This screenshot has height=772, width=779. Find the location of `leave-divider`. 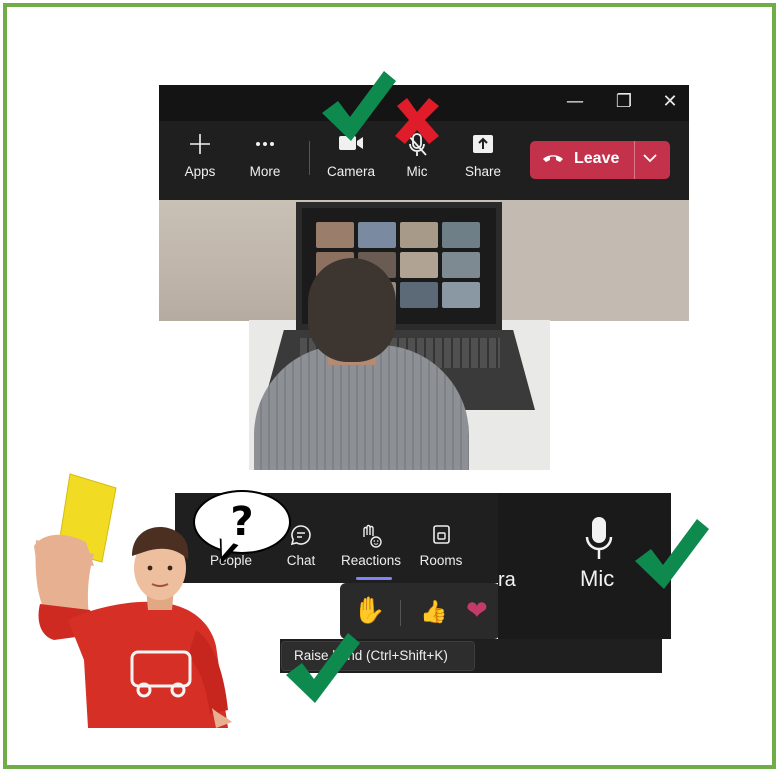

leave-divider is located at coordinates (634, 160).